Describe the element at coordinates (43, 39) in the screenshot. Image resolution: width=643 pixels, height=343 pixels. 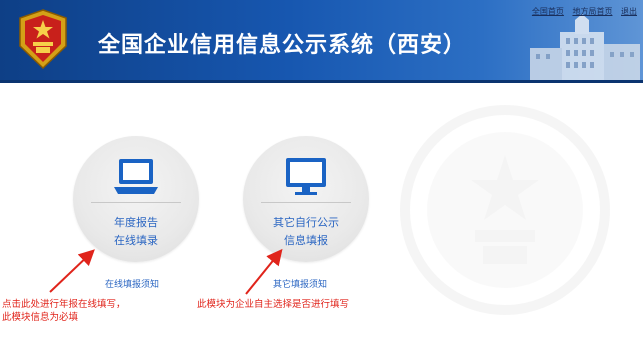
I see `national-emblem-icon` at that location.